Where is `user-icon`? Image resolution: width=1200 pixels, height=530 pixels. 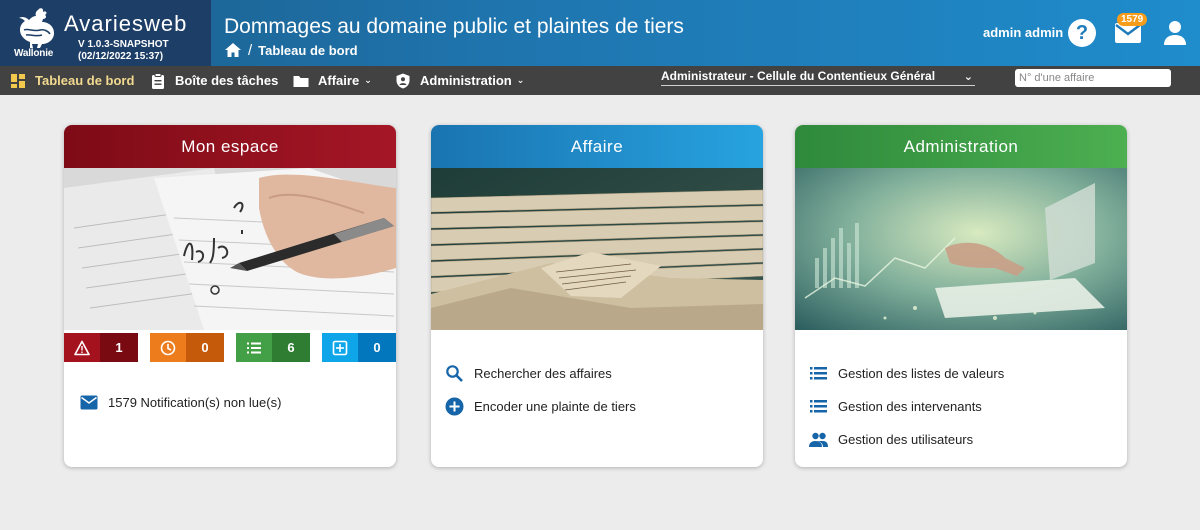
user-icon is located at coordinates (1175, 33).